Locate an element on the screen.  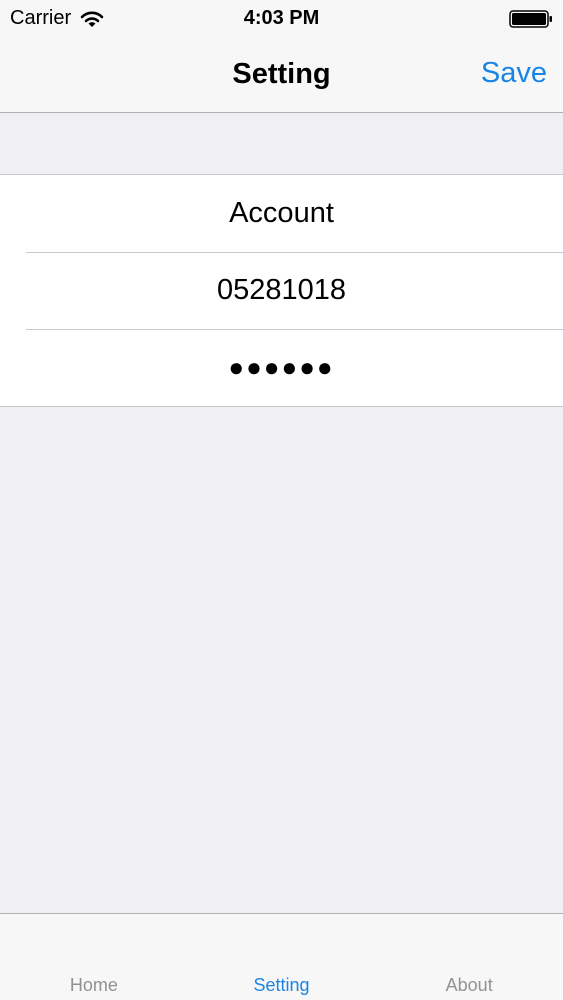
page-title: Setting is located at coordinates (281, 74).